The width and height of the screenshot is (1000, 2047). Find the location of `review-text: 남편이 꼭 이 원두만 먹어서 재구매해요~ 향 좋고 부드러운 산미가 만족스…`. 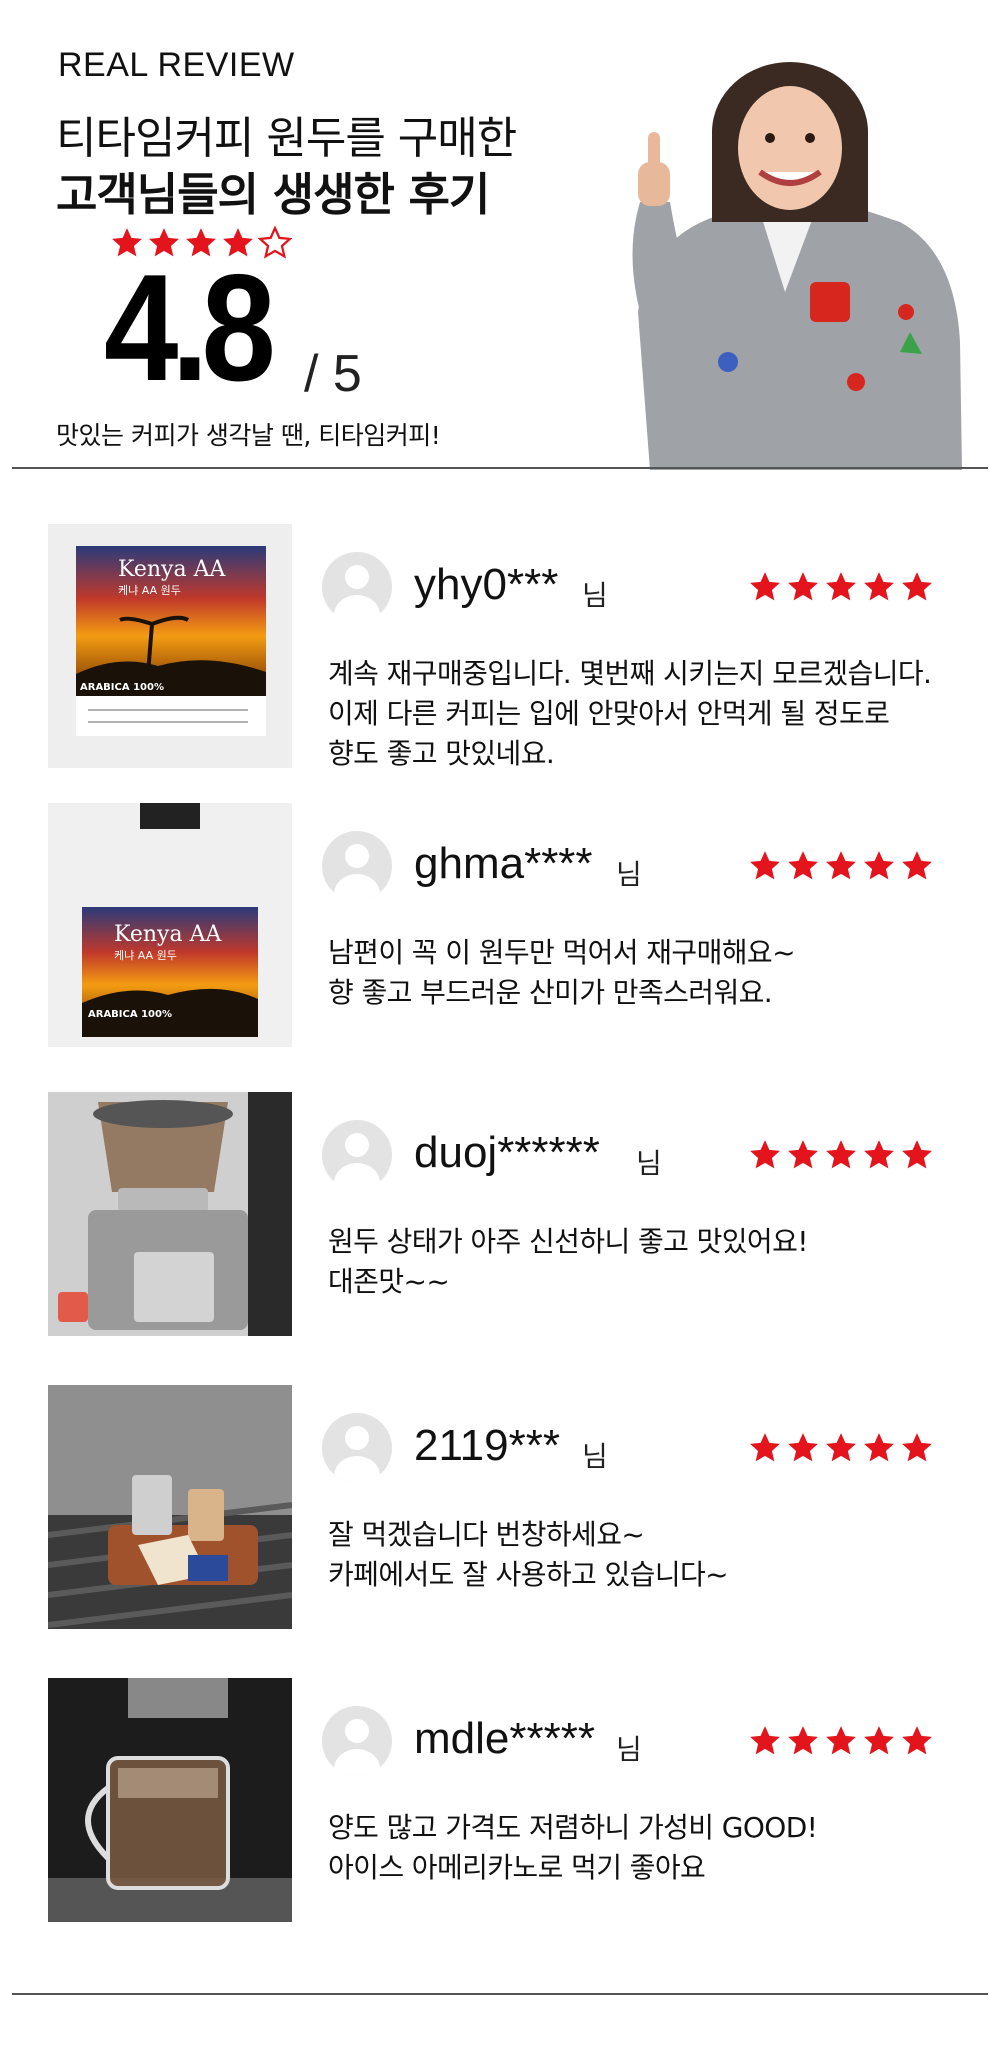

review-text: 남편이 꼭 이 원두만 먹어서 재구매해요~ 향 좋고 부드러운 산미가 만족스… is located at coordinates (562, 973).